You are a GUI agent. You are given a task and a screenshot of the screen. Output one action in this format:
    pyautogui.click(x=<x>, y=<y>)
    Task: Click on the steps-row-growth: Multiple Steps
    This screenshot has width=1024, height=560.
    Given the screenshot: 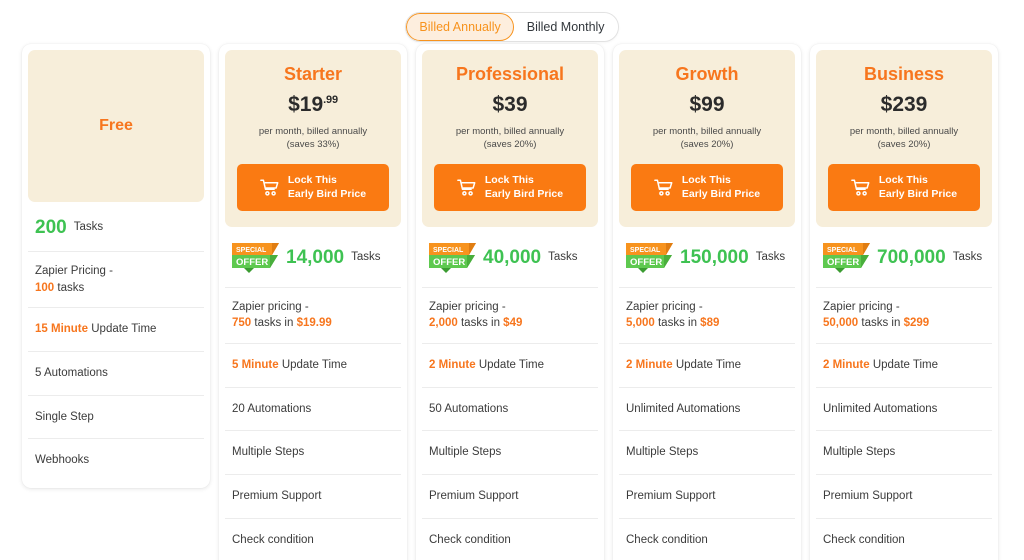 What is the action you would take?
    pyautogui.click(x=707, y=453)
    